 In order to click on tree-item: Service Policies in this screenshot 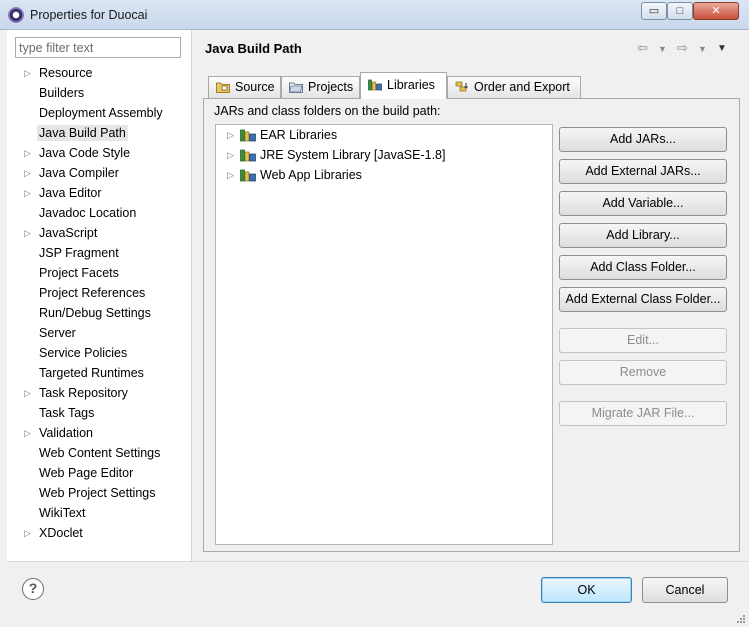, I will do `click(99, 353)`.